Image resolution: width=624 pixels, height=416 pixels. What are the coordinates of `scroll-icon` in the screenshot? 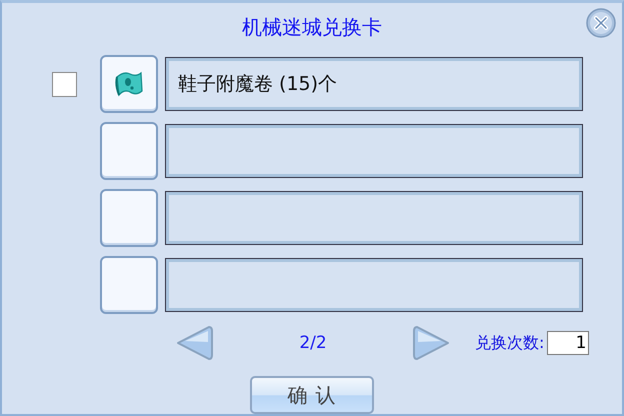 It's located at (129, 84).